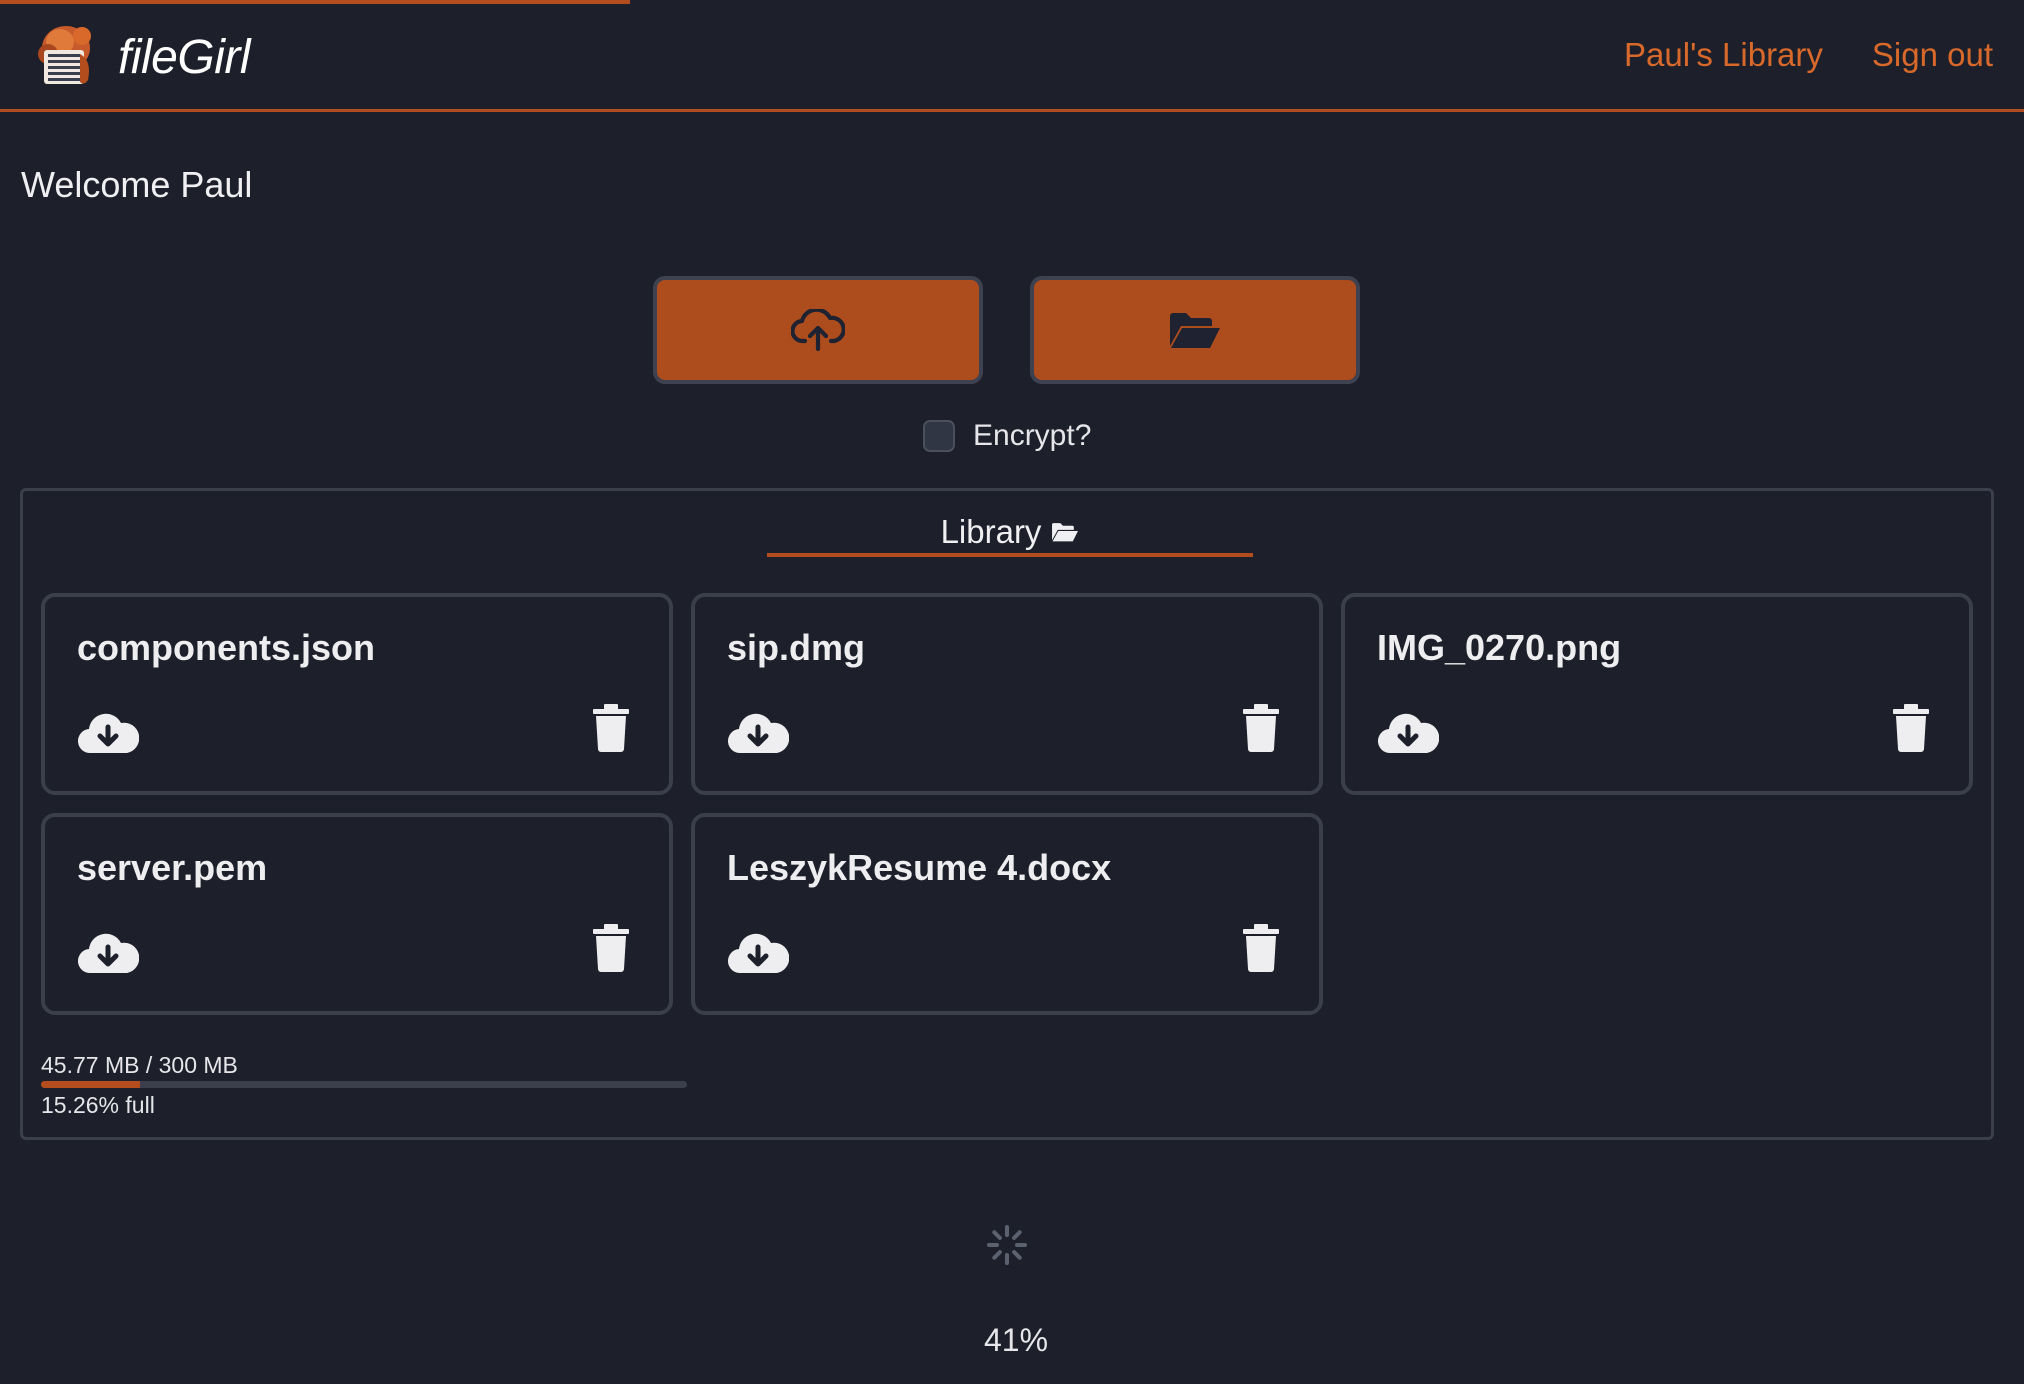 The height and width of the screenshot is (1384, 2024). I want to click on brand-title: fileGirl, so click(184, 57).